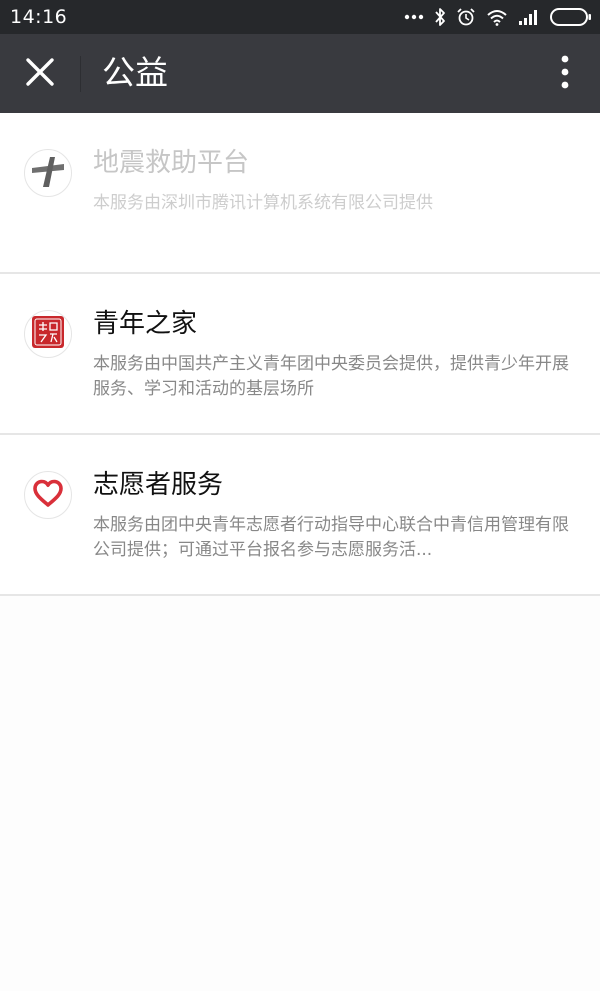 This screenshot has height=991, width=600. What do you see at coordinates (135, 72) in the screenshot?
I see `page-title: 公益` at bounding box center [135, 72].